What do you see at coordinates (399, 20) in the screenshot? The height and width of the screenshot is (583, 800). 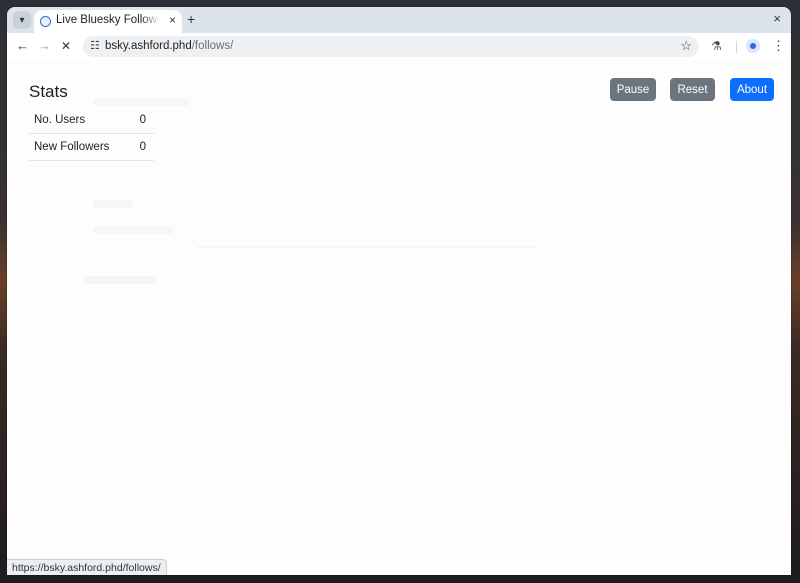 I see `tab-strip: ▾ Live Bluesky Follower Monitor × + ×` at bounding box center [399, 20].